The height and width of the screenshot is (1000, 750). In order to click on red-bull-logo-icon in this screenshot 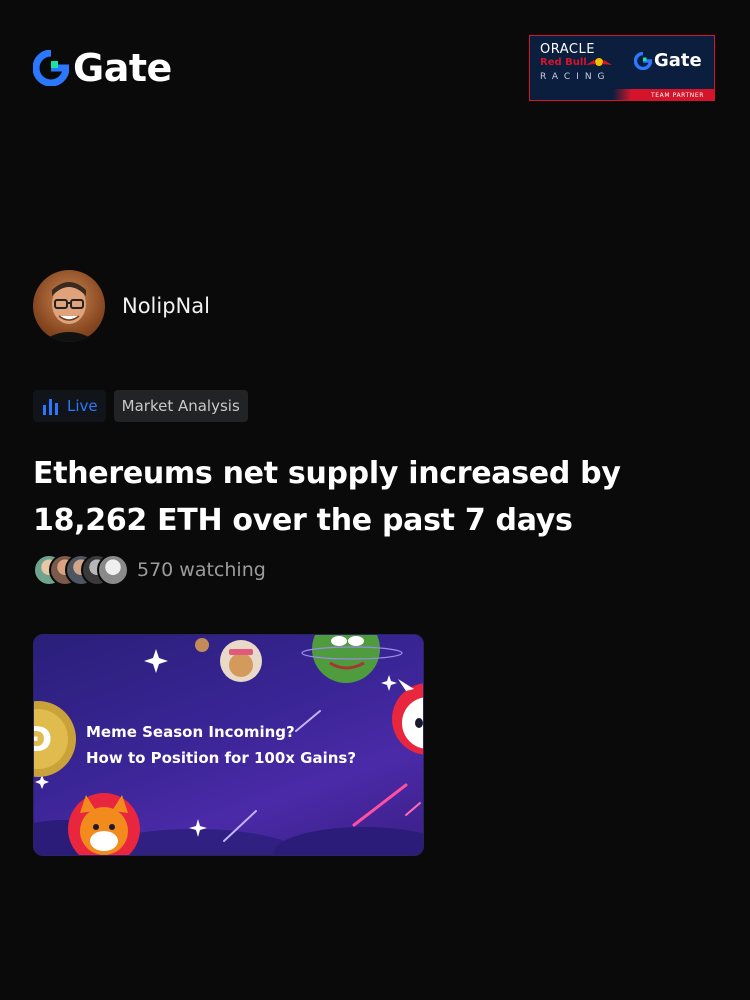, I will do `click(599, 62)`.